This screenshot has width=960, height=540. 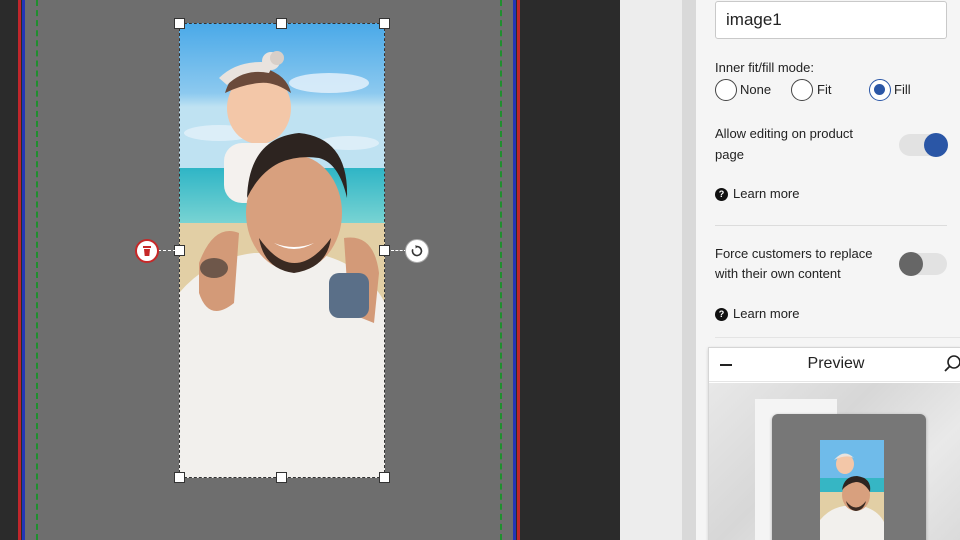 I want to click on trash-icon, so click(x=147, y=251).